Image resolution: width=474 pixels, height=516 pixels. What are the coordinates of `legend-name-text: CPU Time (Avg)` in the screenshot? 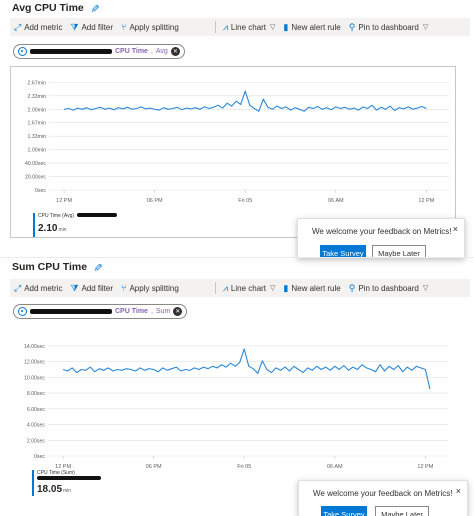 It's located at (56, 216).